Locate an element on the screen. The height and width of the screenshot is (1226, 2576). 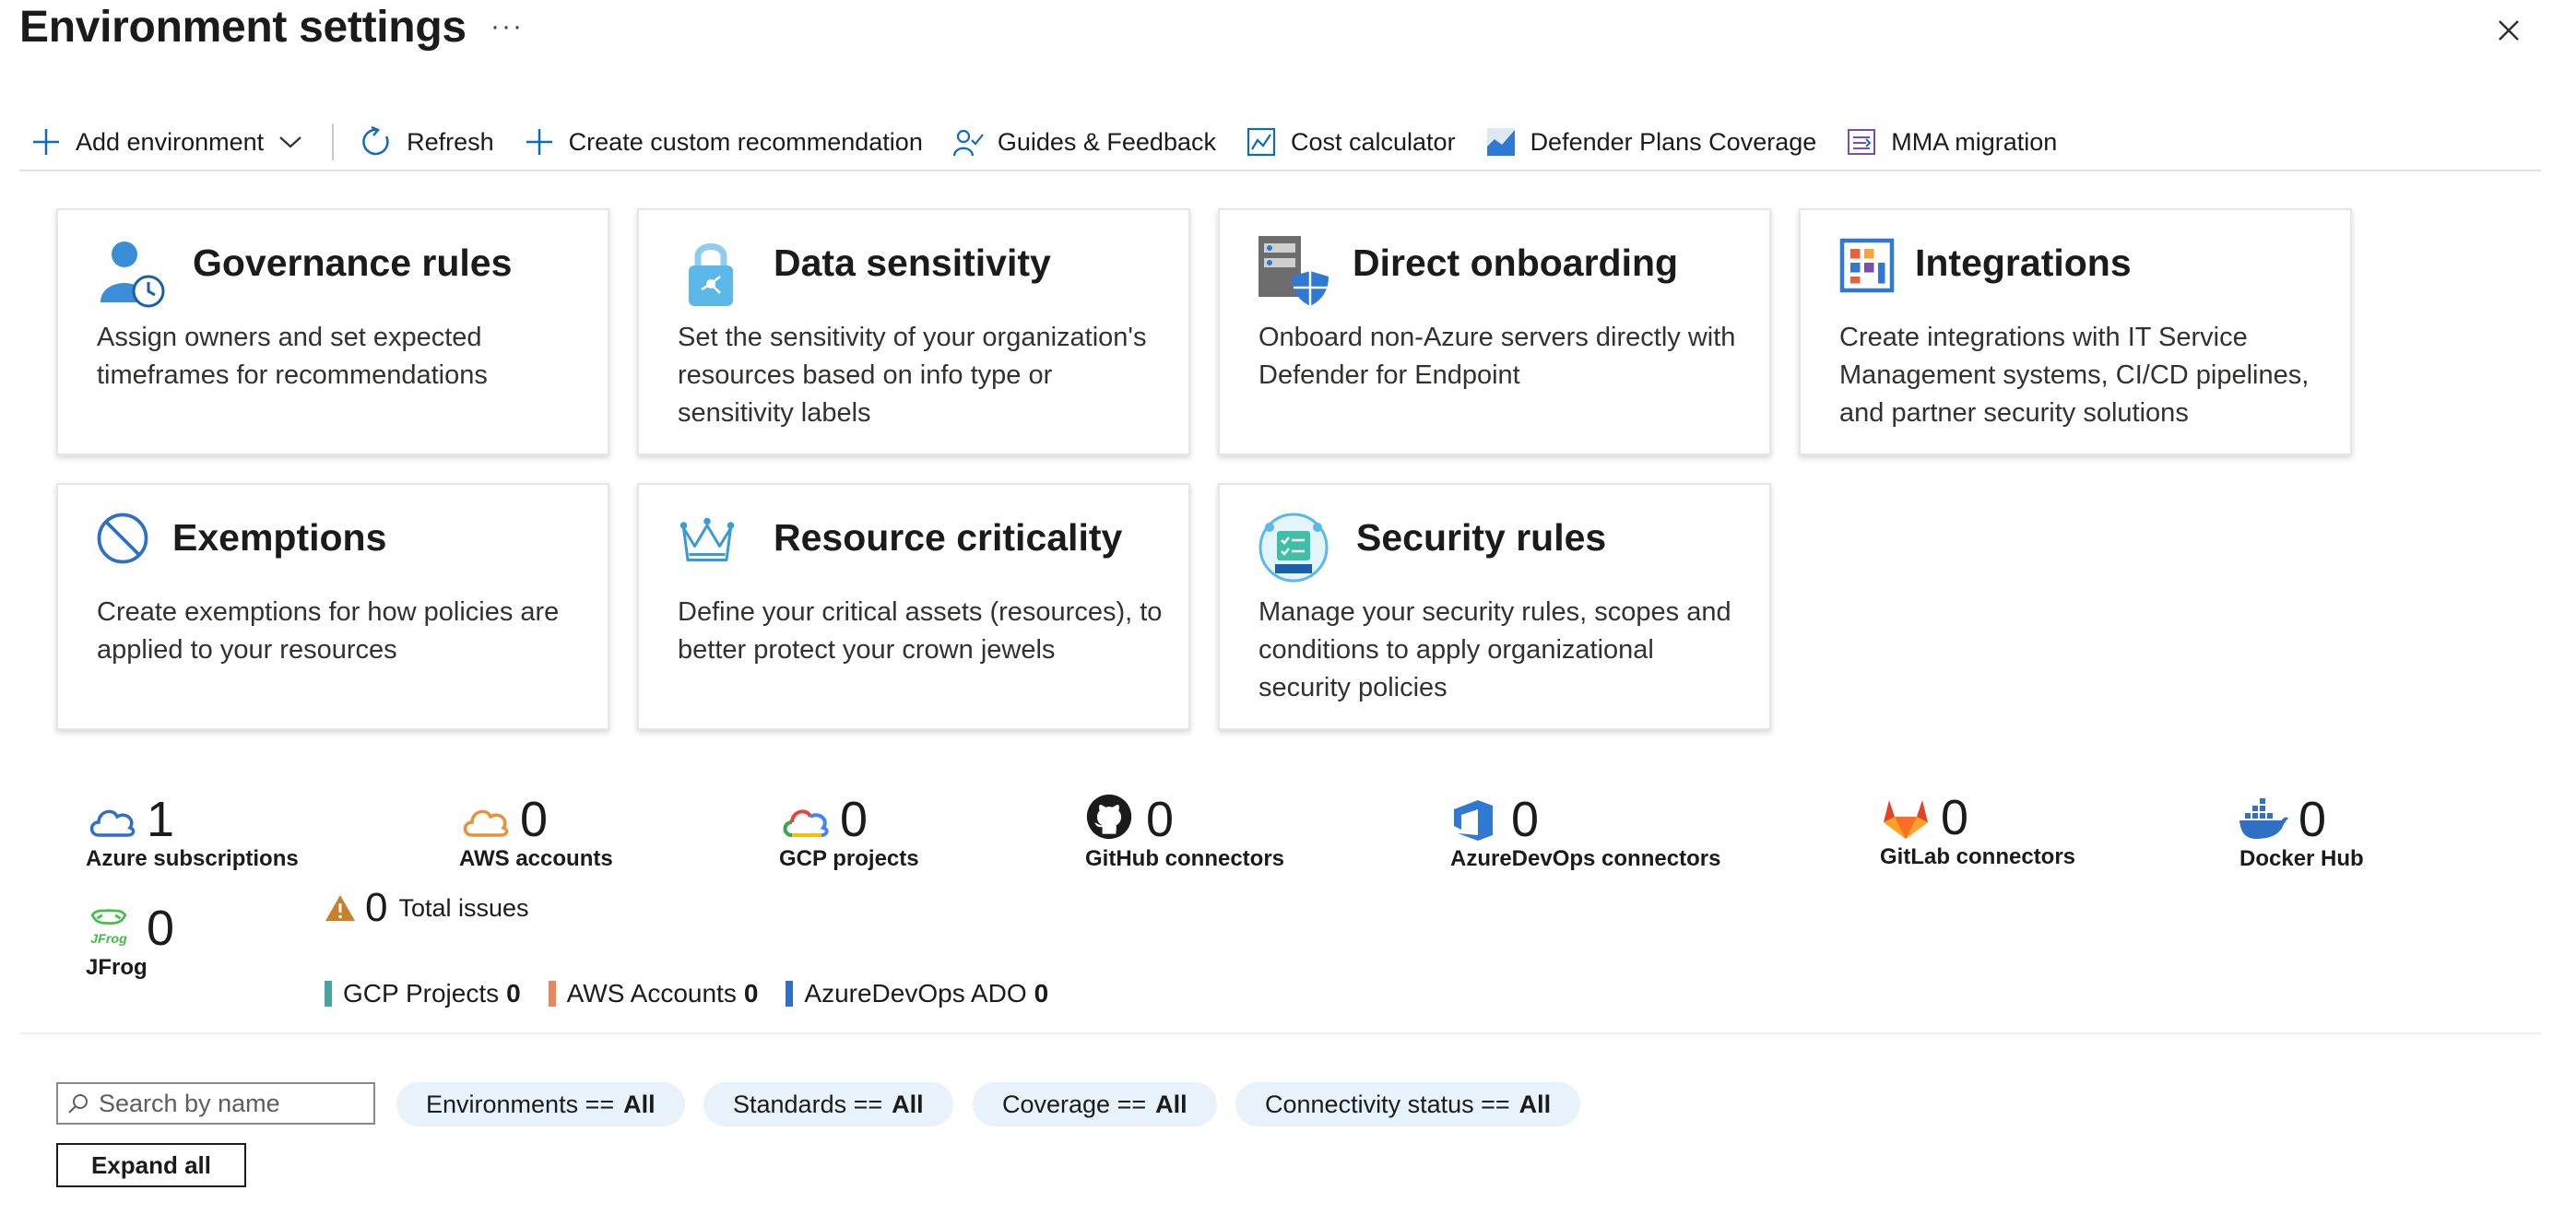
stat-label: AWS accounts is located at coordinates (536, 858).